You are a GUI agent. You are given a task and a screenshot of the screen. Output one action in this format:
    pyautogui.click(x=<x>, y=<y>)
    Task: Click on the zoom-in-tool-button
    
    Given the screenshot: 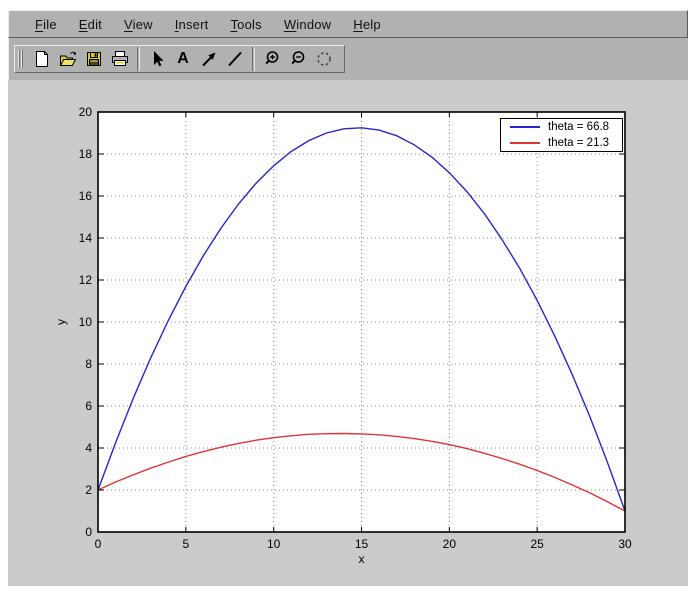 What is the action you would take?
    pyautogui.click(x=272, y=59)
    